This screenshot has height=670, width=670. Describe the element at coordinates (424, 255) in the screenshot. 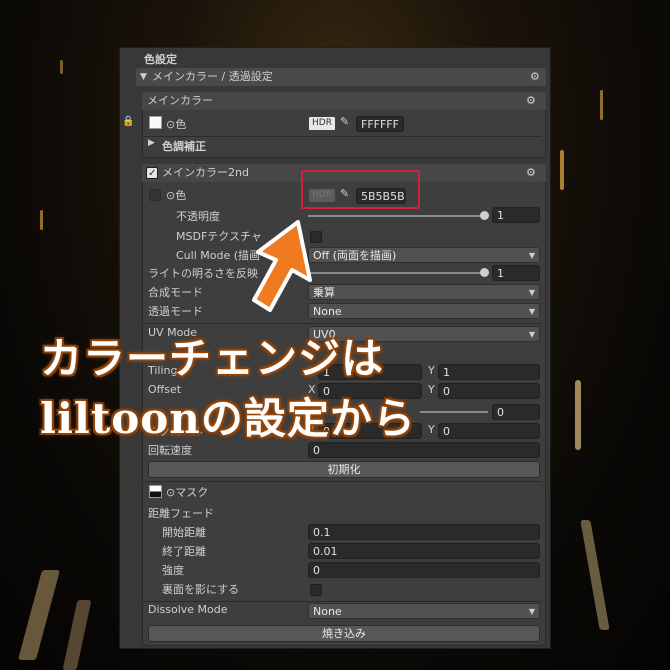

I see `cull-mode-dropdown: Off (両面を描画) ▼` at that location.